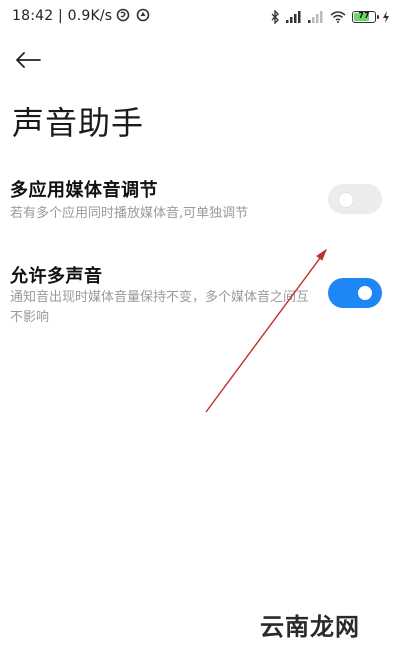 Image resolution: width=400 pixels, height=654 pixels. What do you see at coordinates (90, 16) in the screenshot?
I see `net-speed-text: 0.9K/s` at bounding box center [90, 16].